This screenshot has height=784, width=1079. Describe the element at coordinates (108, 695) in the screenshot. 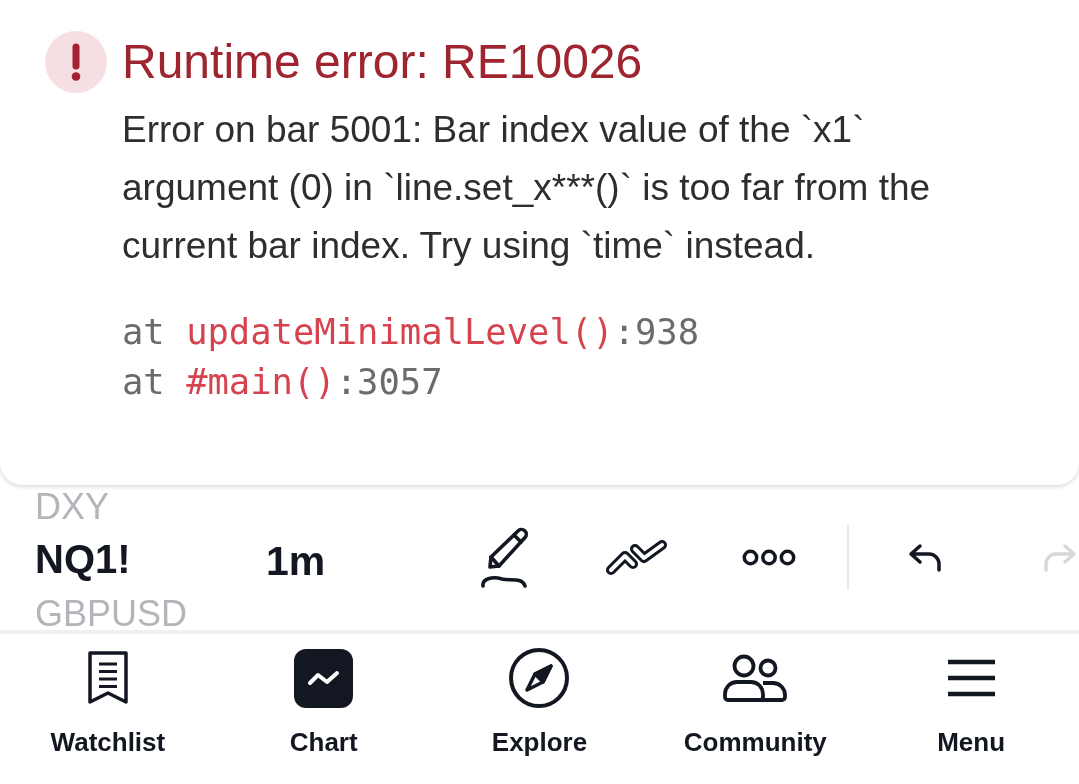

I see `nav-tab: Watchlist` at that location.